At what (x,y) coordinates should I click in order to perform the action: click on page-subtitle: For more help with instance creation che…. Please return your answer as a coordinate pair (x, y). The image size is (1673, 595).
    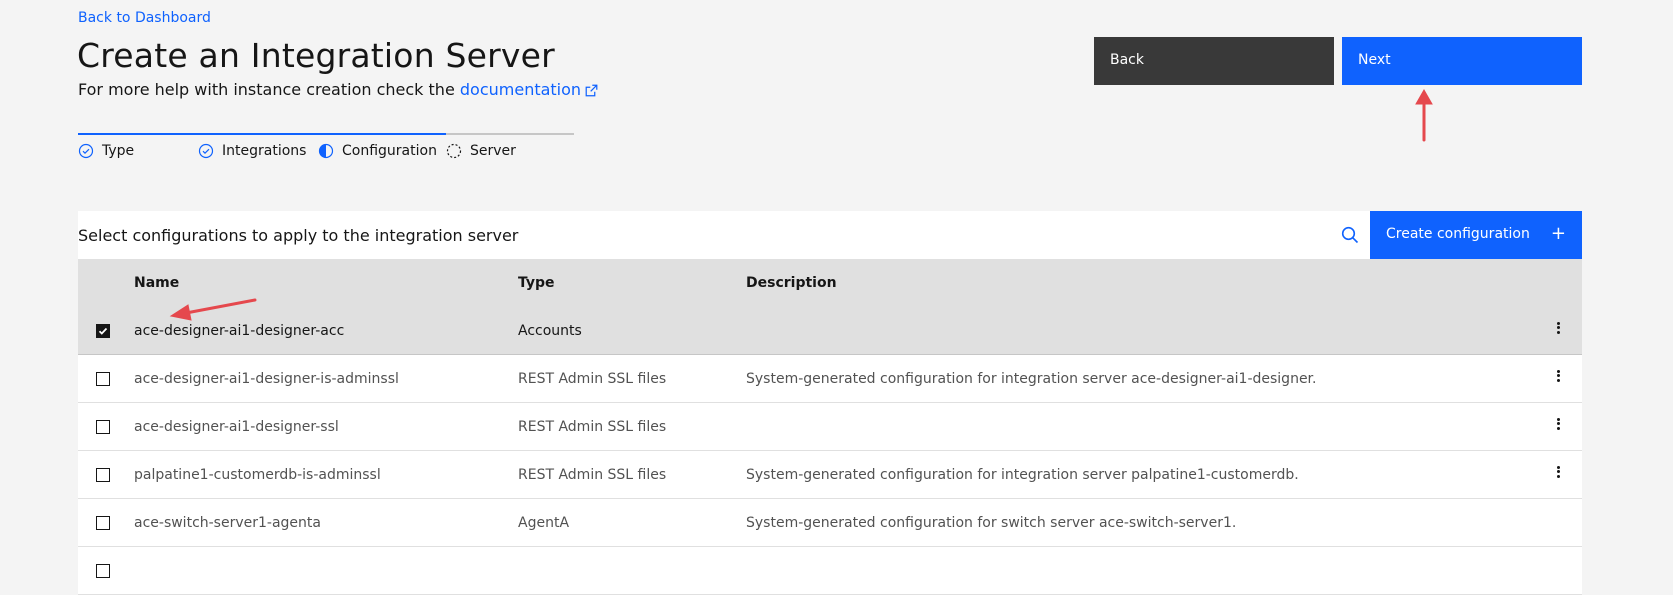
    Looking at the image, I should click on (338, 90).